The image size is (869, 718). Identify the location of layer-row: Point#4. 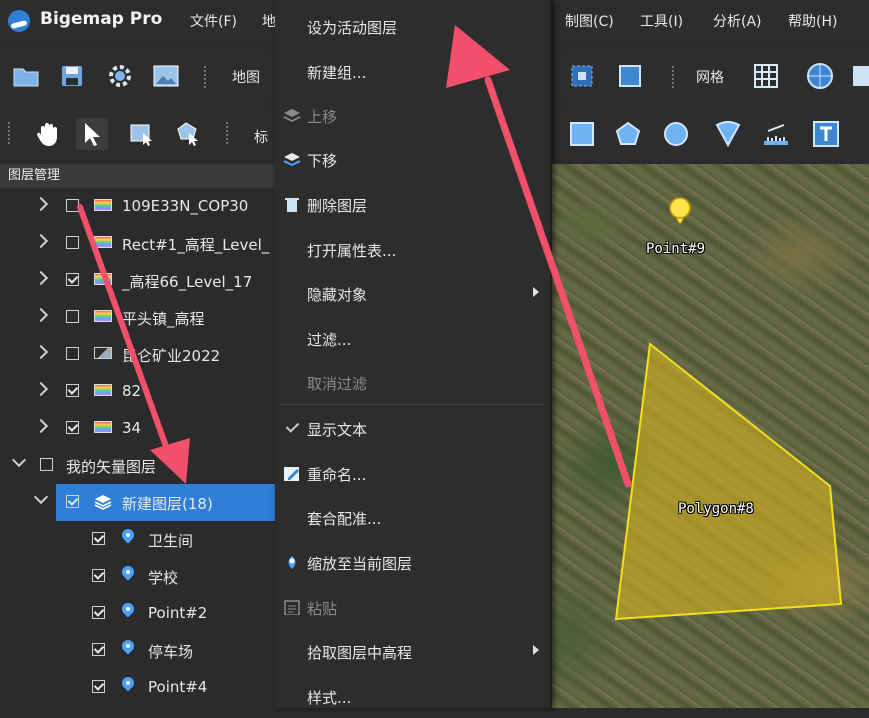
(137, 687).